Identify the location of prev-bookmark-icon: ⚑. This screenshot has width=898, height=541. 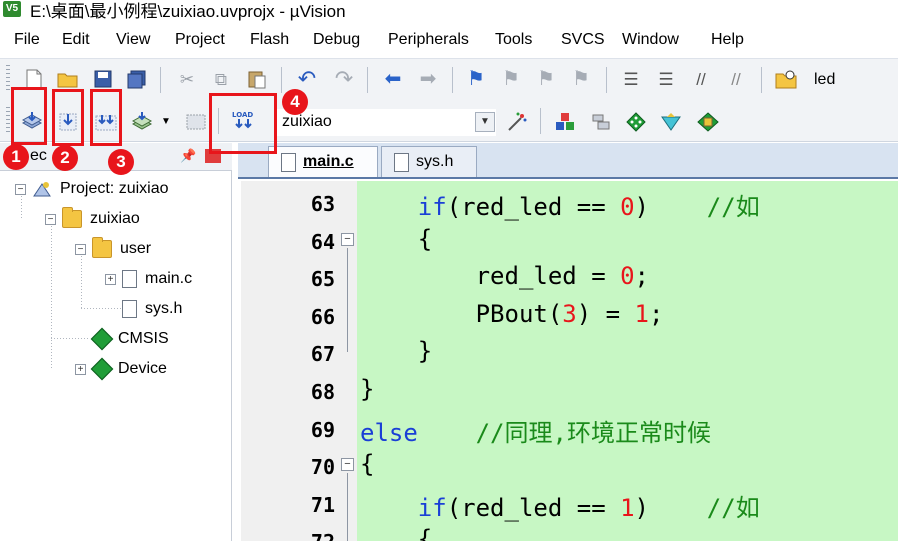
(511, 79).